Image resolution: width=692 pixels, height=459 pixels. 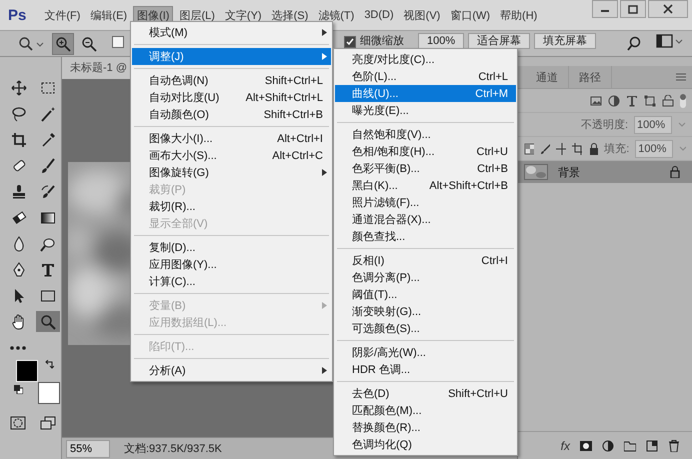 What do you see at coordinates (197, 15) in the screenshot?
I see `menu-title: 图层(L)` at bounding box center [197, 15].